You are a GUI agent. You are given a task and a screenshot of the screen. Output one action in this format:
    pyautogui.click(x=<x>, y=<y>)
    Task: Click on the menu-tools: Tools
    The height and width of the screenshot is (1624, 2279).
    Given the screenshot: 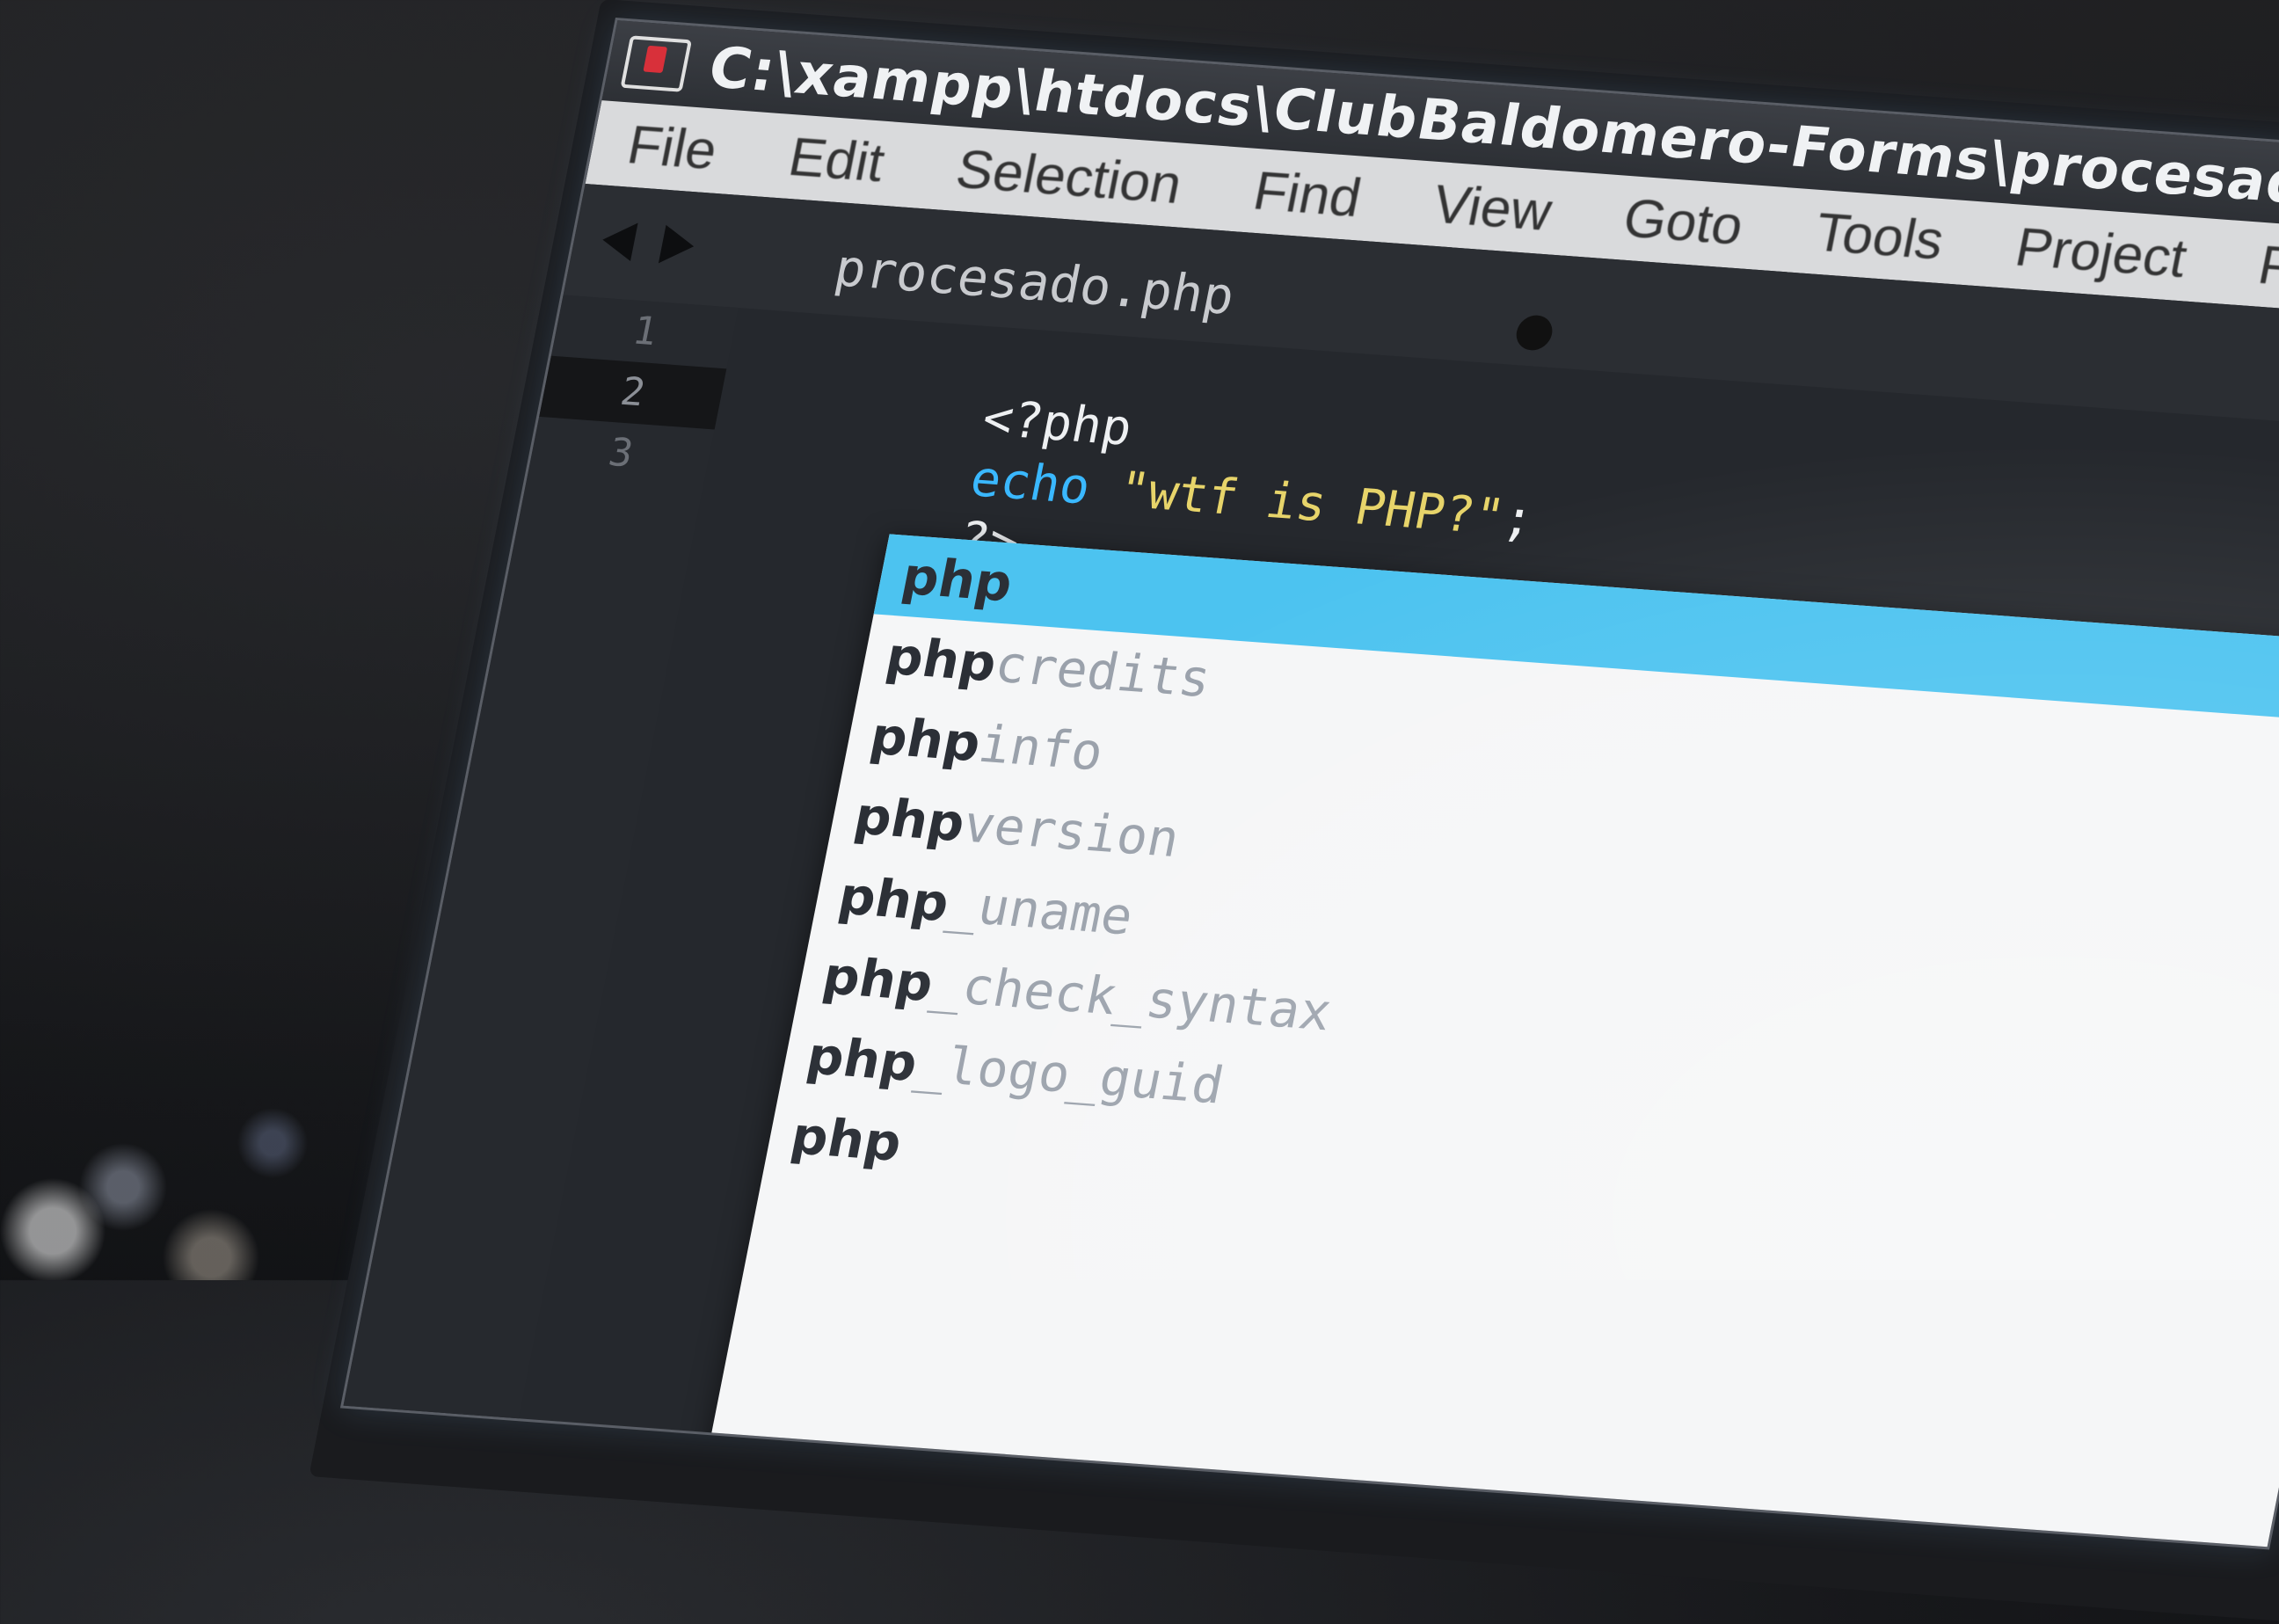 What is the action you would take?
    pyautogui.click(x=1879, y=237)
    